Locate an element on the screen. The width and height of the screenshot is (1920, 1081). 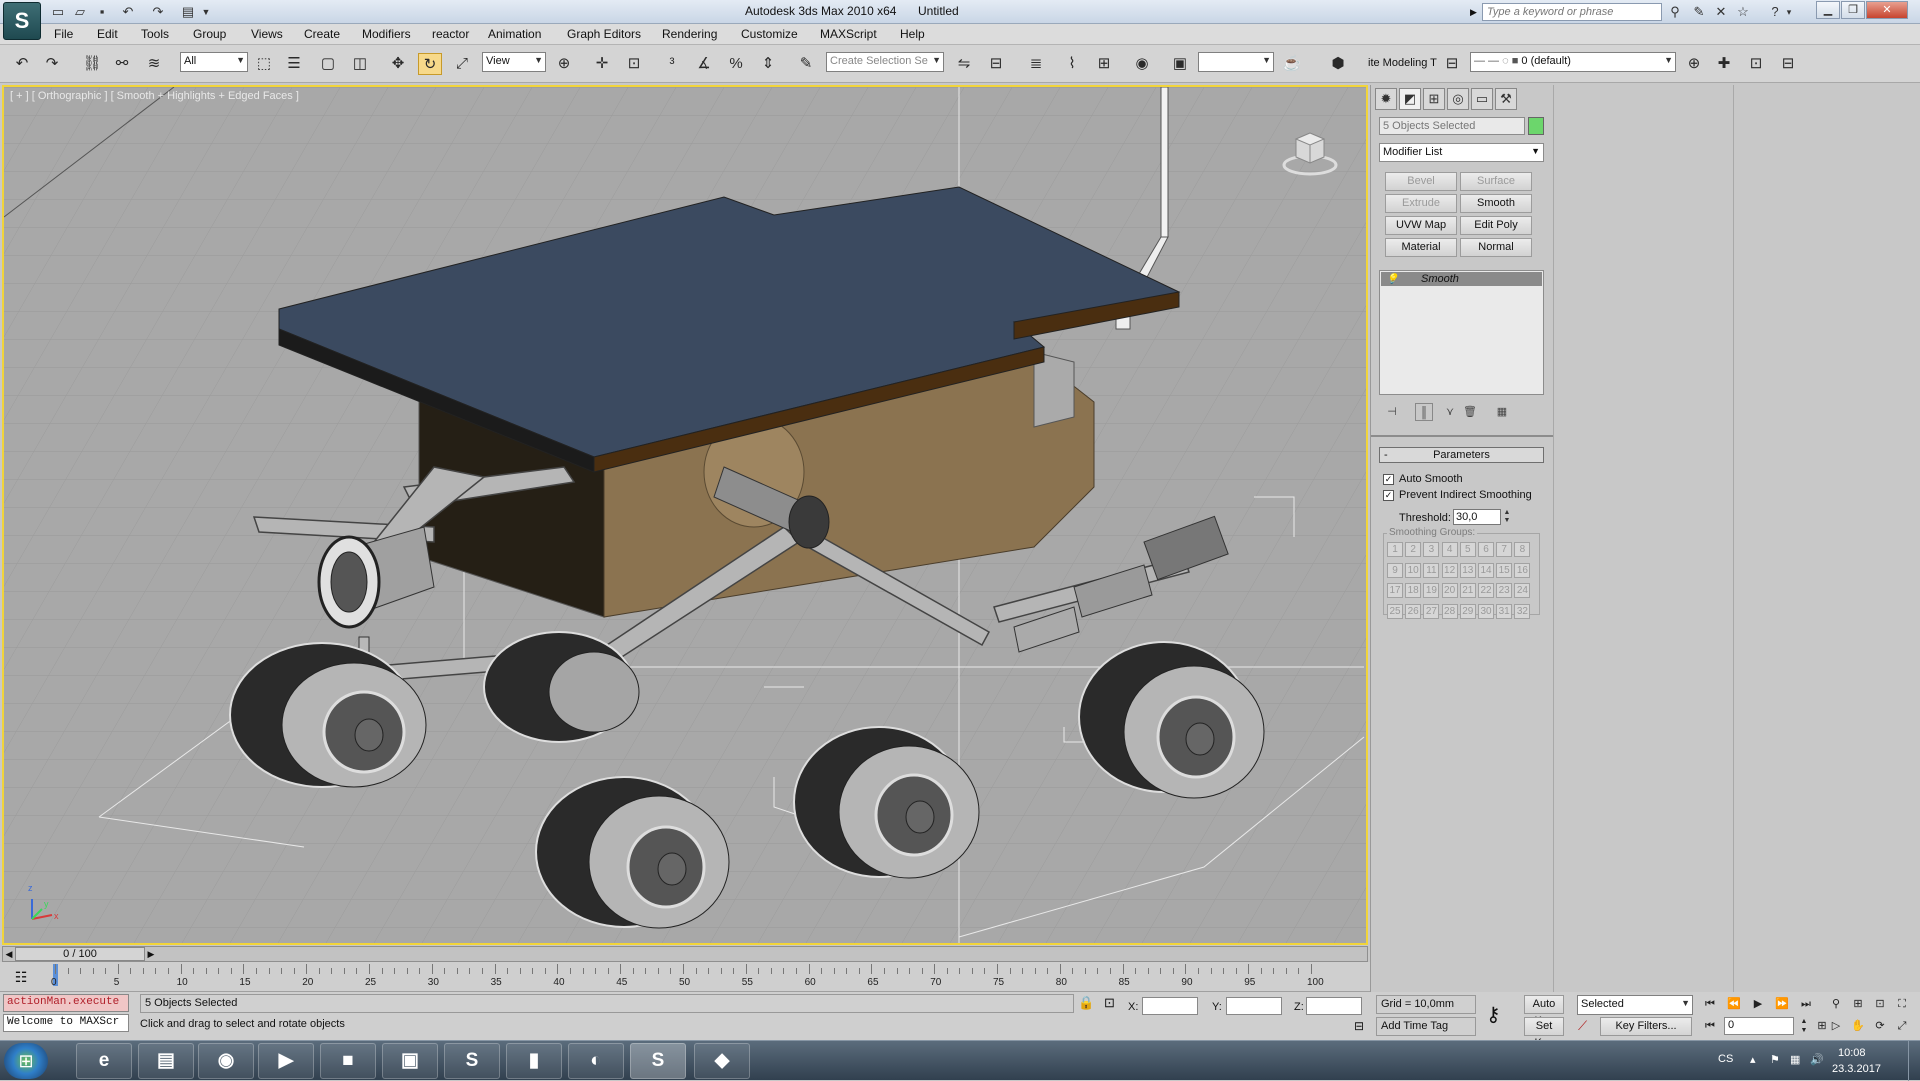
smoothing-group-12-button: 12 is located at coordinates (1449, 570).